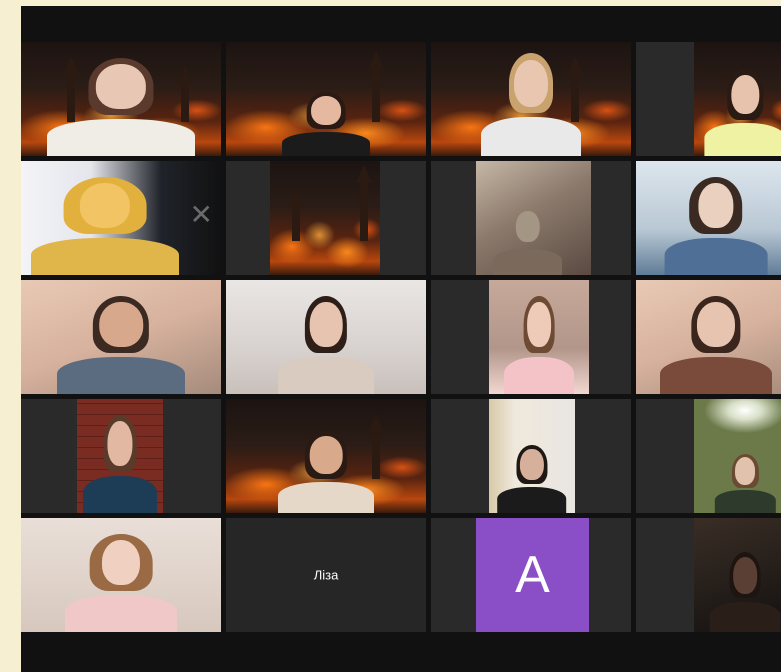 The width and height of the screenshot is (781, 672). Describe the element at coordinates (201, 214) in the screenshot. I see `close-icon: ✕` at that location.